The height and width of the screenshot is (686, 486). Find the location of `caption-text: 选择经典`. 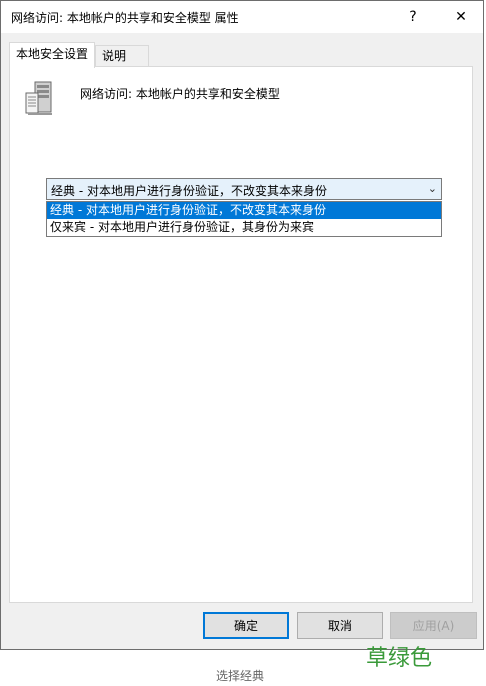

caption-text: 选择经典 is located at coordinates (240, 676).